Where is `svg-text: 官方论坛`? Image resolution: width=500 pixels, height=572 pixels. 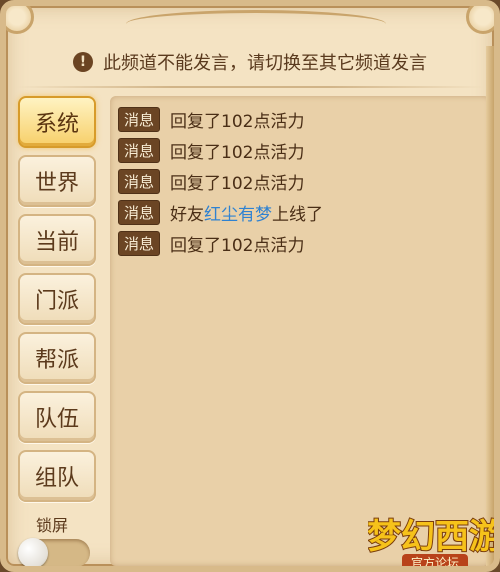 svg-text: 官方论坛 is located at coordinates (435, 562).